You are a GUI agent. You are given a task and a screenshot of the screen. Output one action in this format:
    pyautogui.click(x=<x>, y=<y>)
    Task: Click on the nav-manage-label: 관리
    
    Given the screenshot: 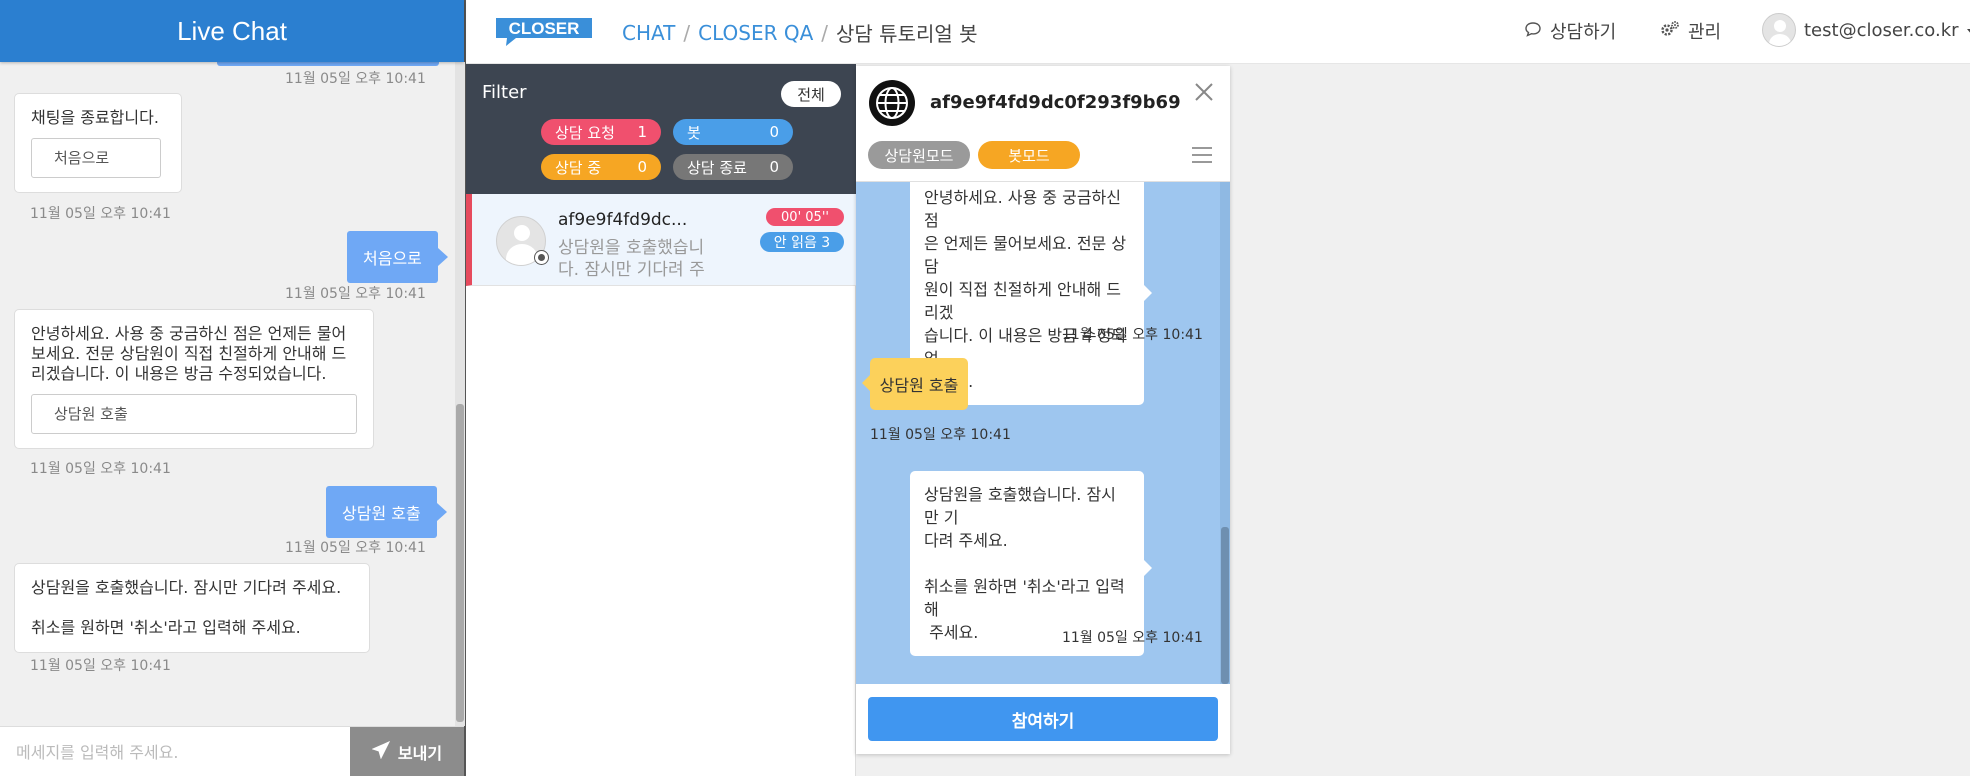 What is the action you would take?
    pyautogui.click(x=1705, y=32)
    